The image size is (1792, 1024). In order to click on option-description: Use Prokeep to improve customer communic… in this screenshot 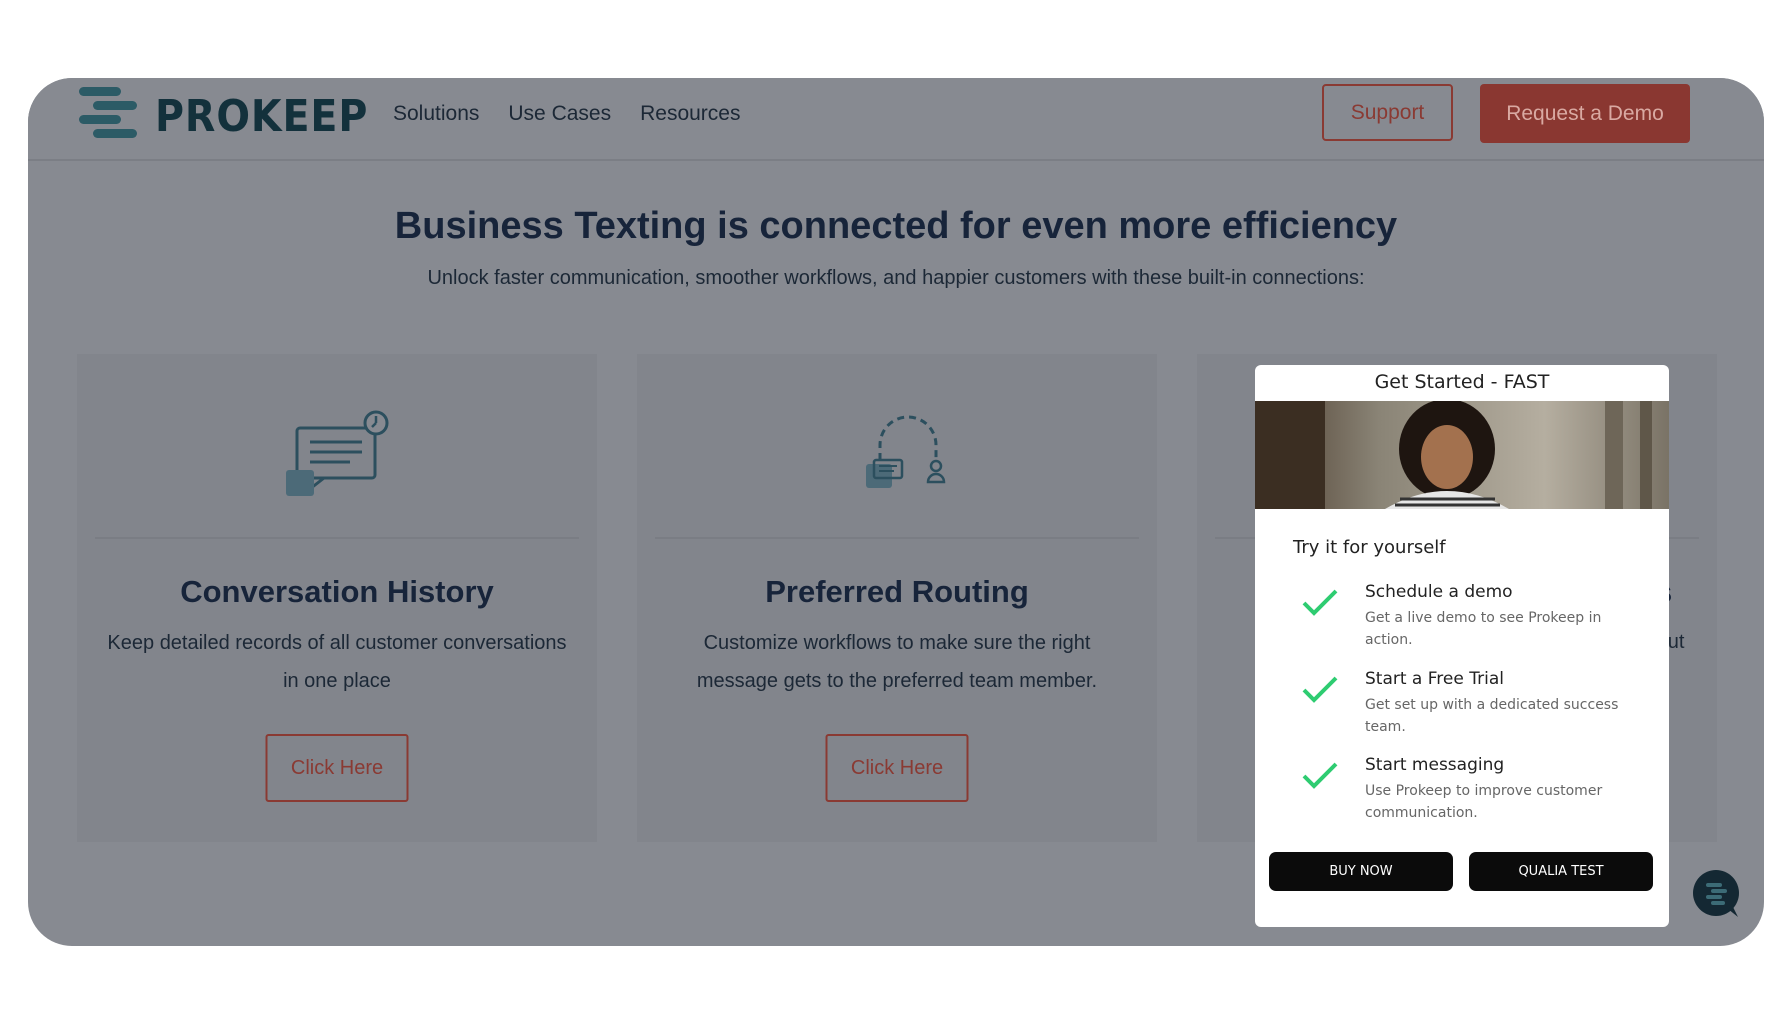, I will do `click(1484, 802)`.